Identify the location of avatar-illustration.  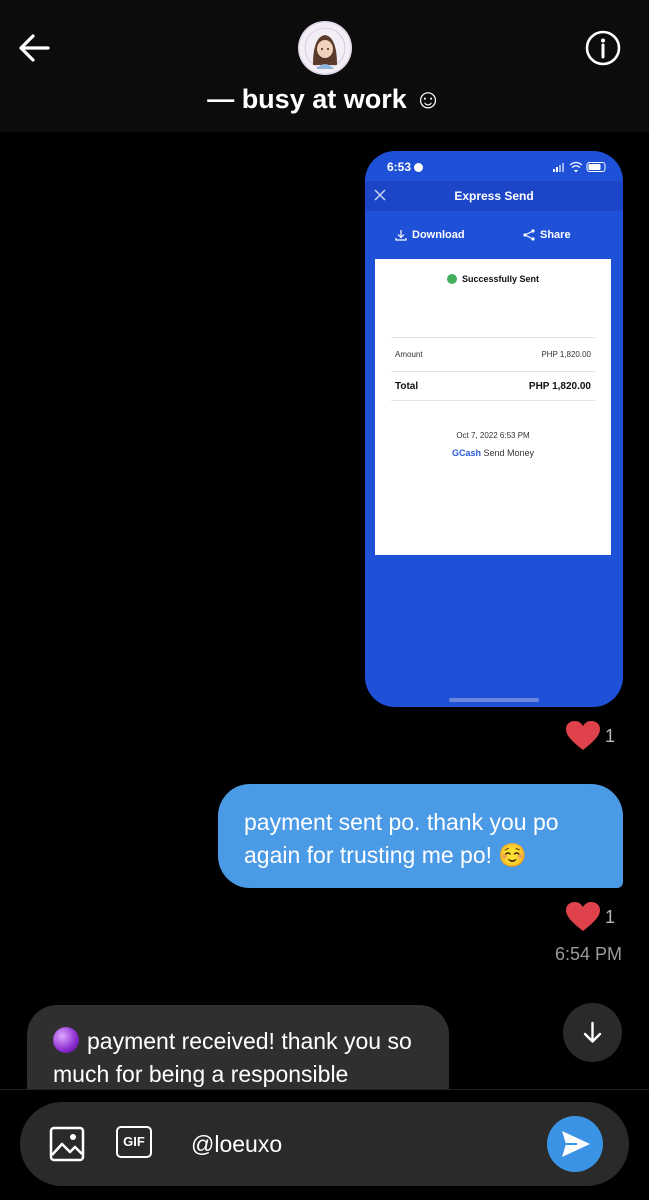
(325, 48).